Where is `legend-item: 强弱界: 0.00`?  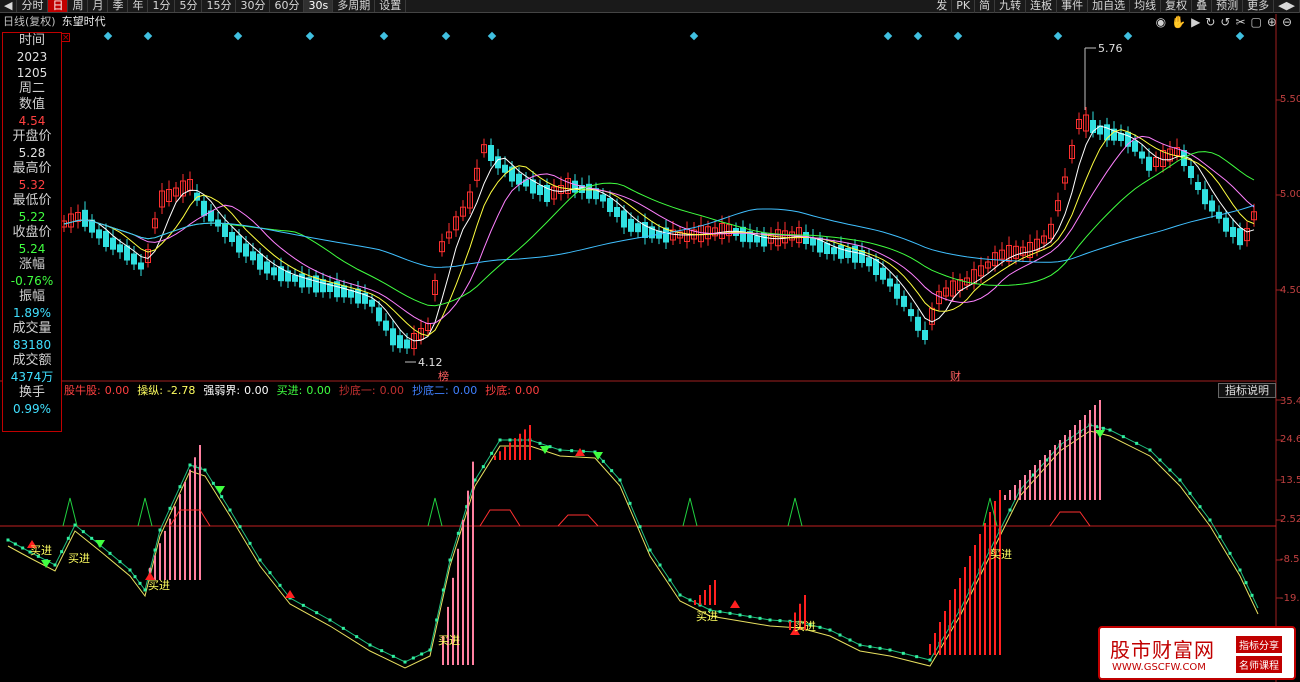 legend-item: 强弱界: 0.00 is located at coordinates (237, 390).